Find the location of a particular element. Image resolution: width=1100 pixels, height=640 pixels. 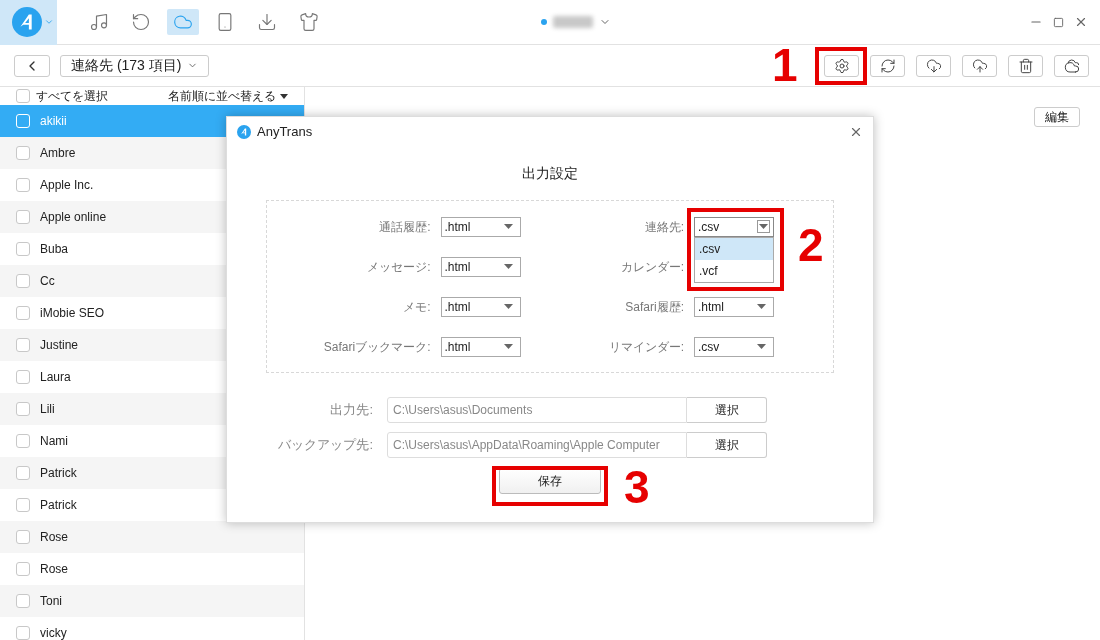

annotation-number: 2 is located at coordinates (811, 245).